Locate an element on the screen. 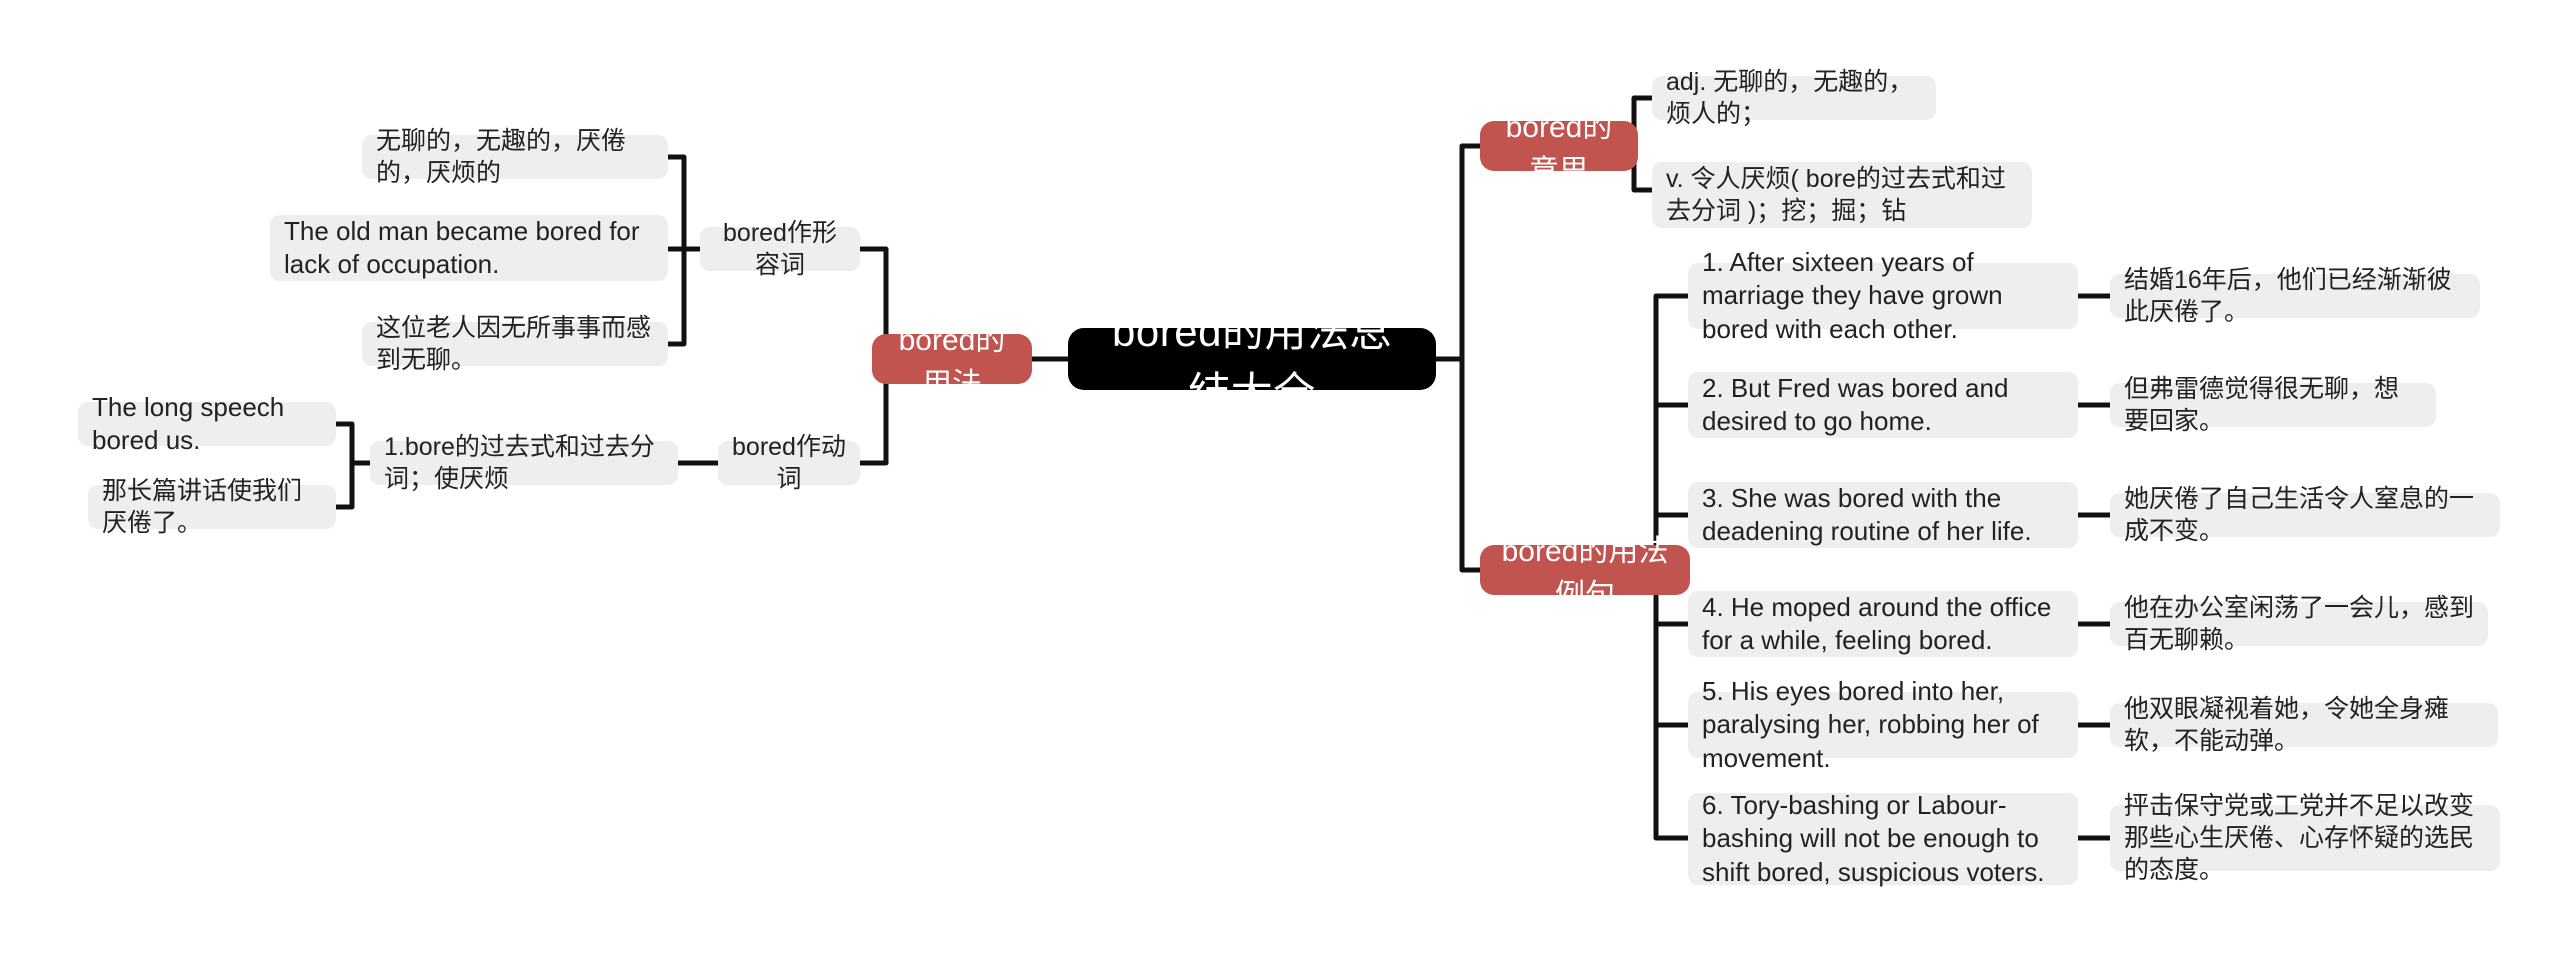  usage-adjective-label: bored作形容词 is located at coordinates (780, 249).